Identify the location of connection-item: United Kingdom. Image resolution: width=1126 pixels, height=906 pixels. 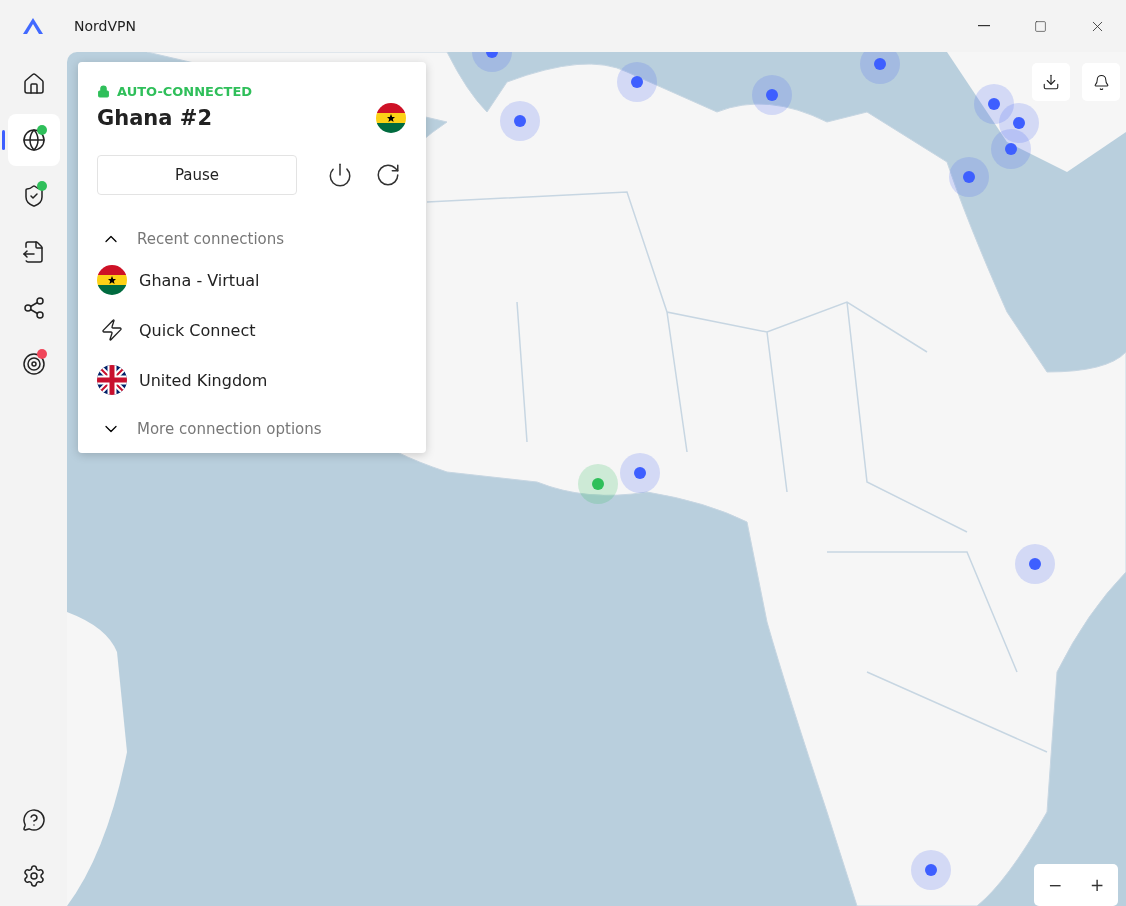
(251, 380).